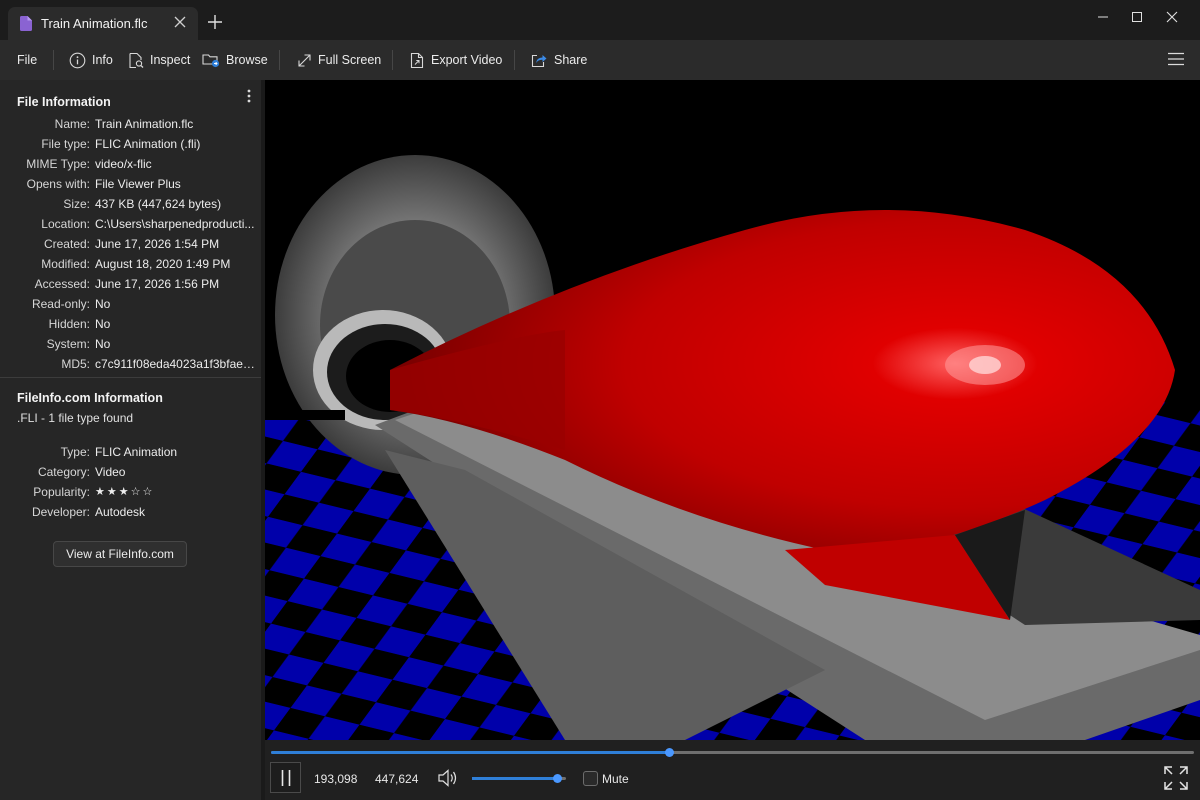  I want to click on pause-icon, so click(286, 778).